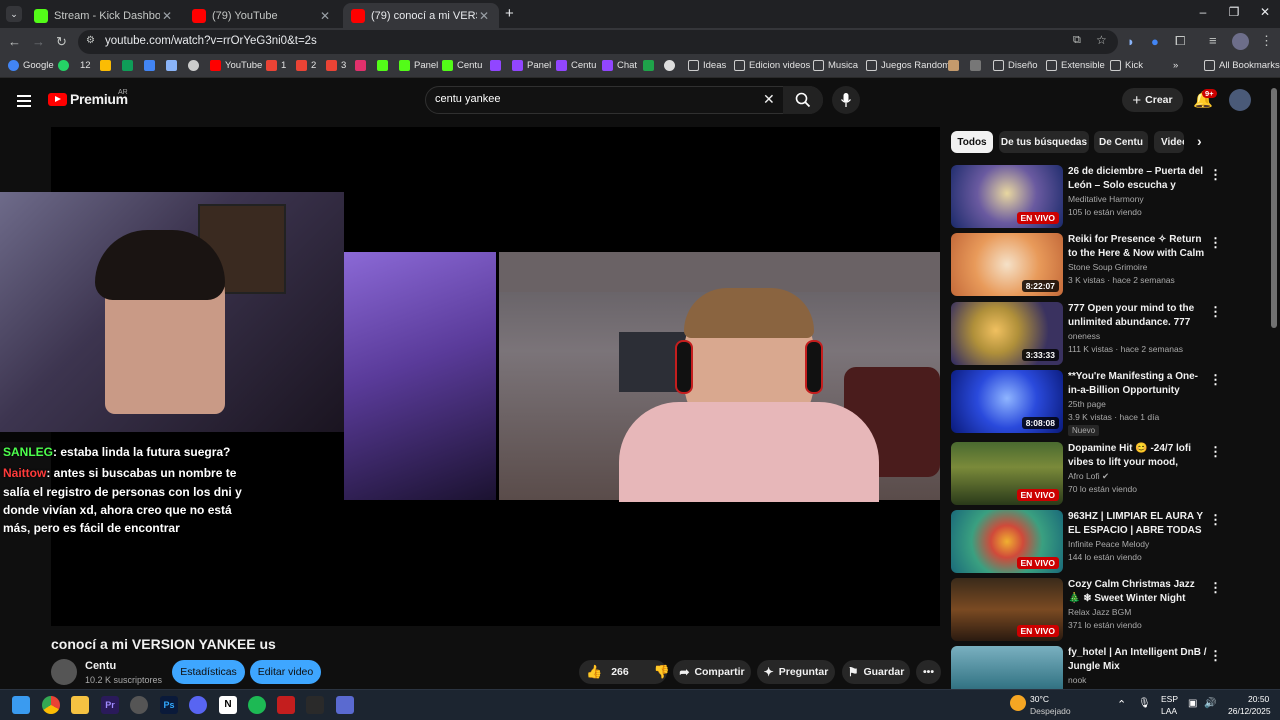 The image size is (1280, 720). I want to click on like-count: 266, so click(620, 672).